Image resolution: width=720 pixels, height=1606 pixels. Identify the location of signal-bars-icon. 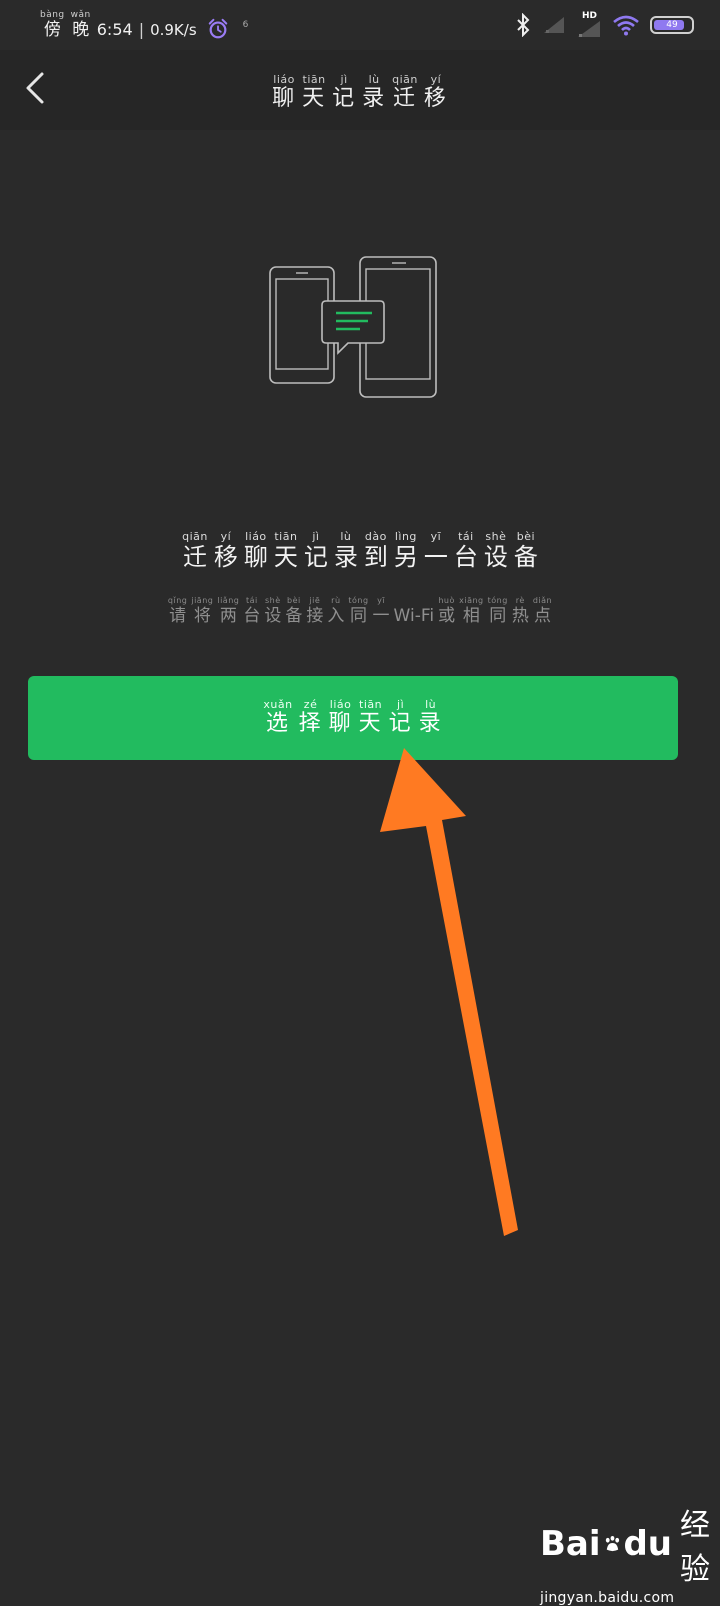
(589, 29).